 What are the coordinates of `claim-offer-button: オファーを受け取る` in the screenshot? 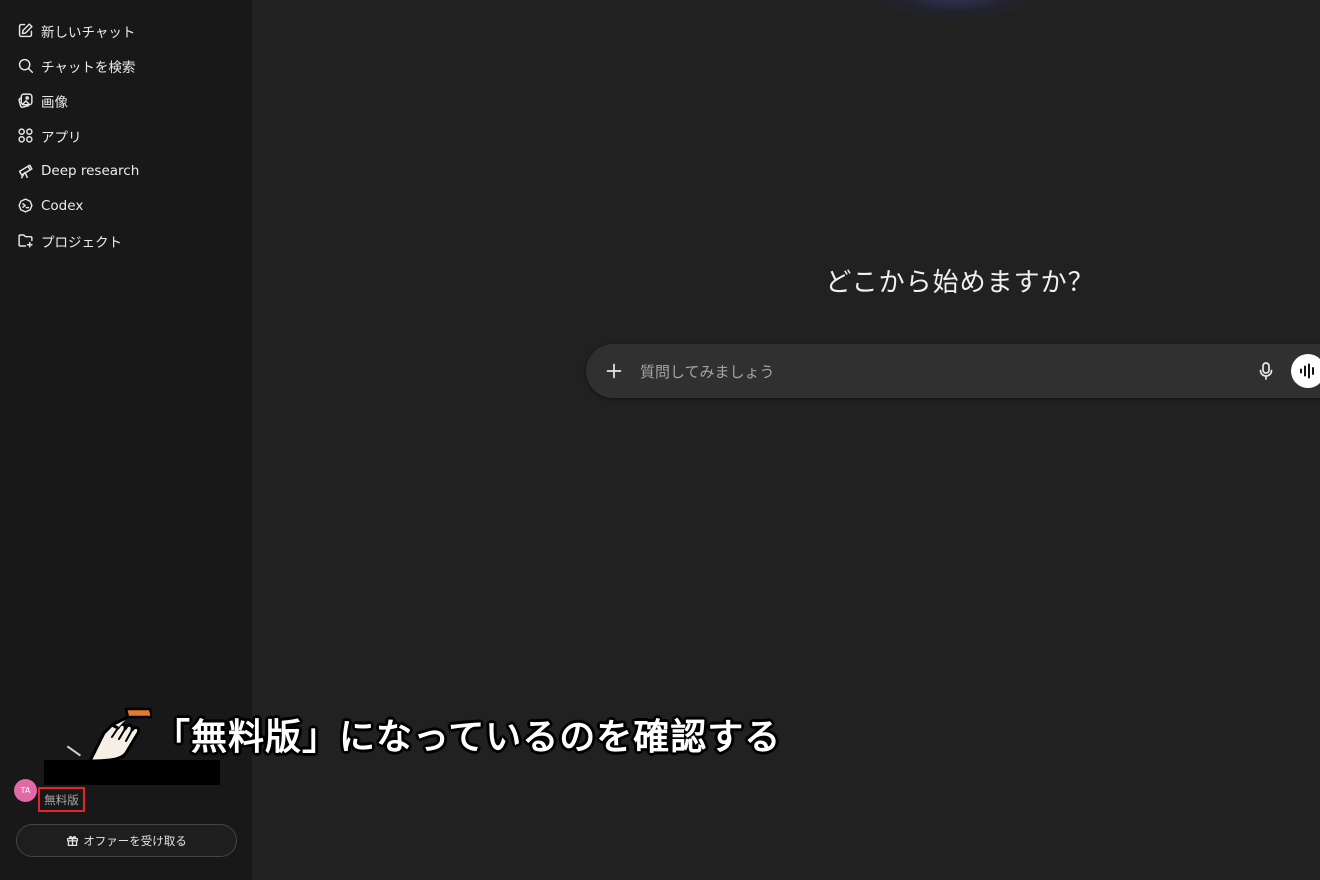 It's located at (126, 840).